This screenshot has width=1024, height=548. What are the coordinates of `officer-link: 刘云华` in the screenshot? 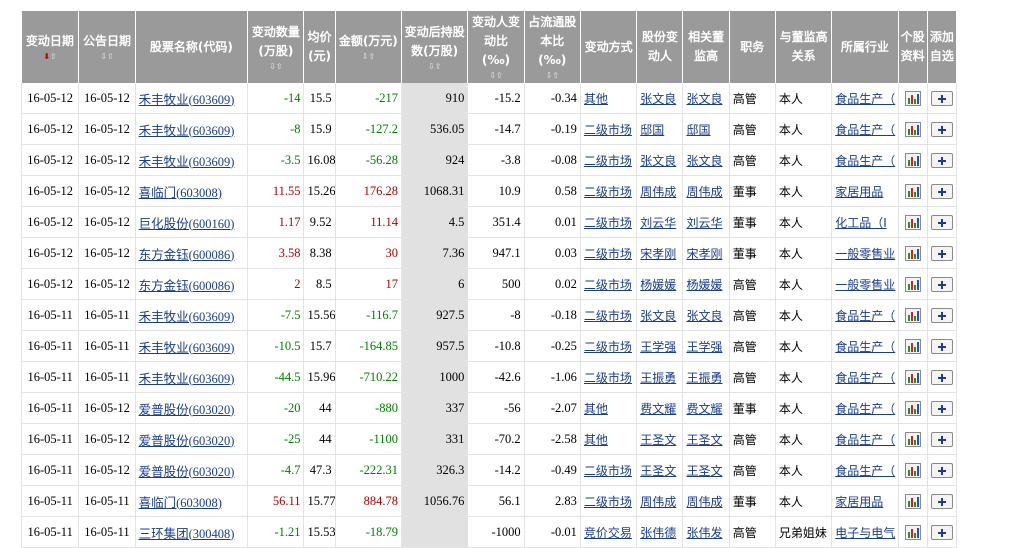 It's located at (704, 223).